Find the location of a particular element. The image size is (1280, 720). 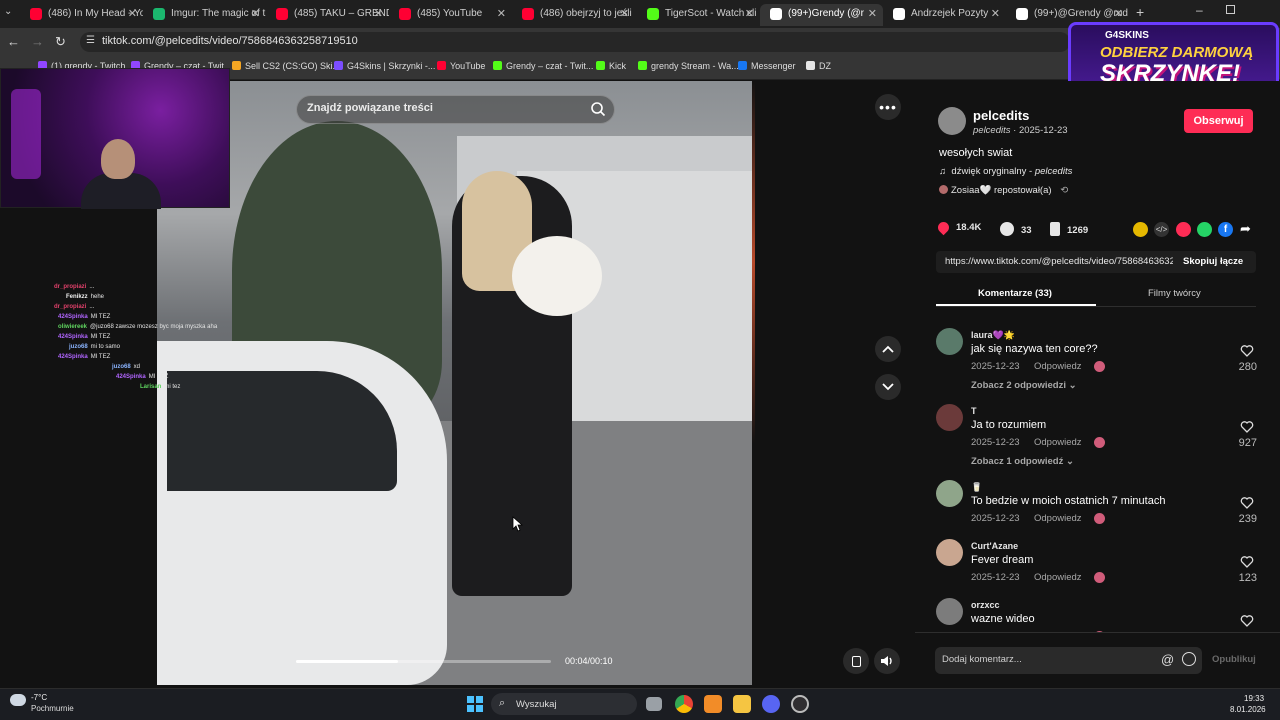

next-video-button is located at coordinates (888, 387).